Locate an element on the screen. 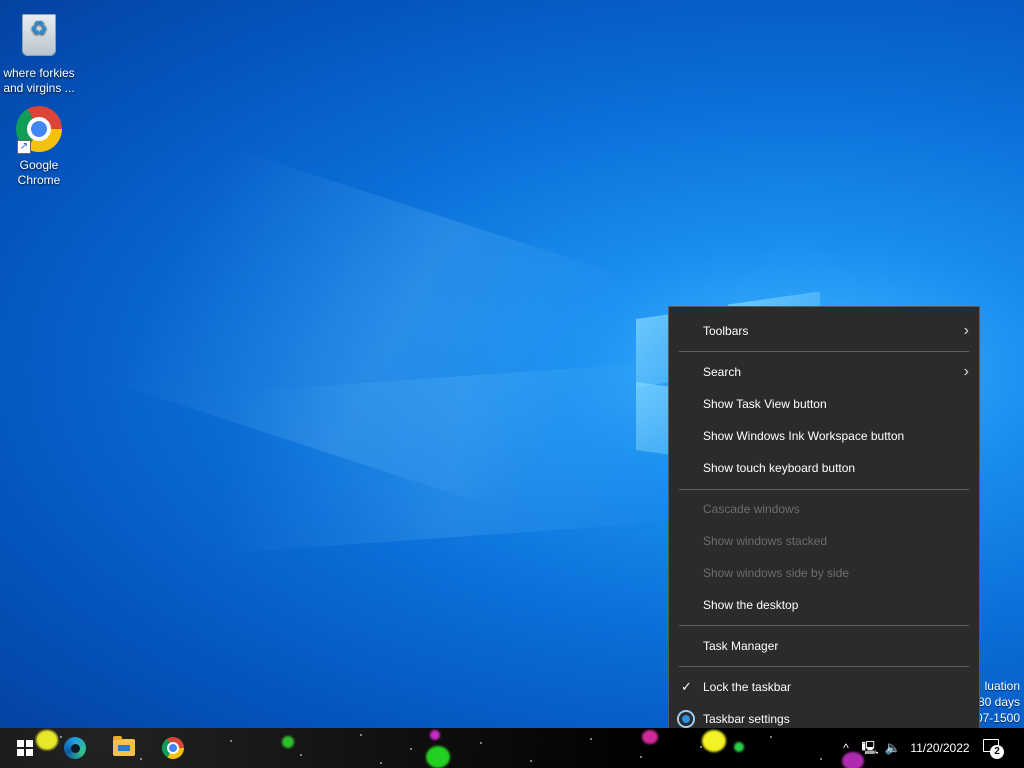  menu-item-cascade-windows: Cascade windows is located at coordinates (751, 509).